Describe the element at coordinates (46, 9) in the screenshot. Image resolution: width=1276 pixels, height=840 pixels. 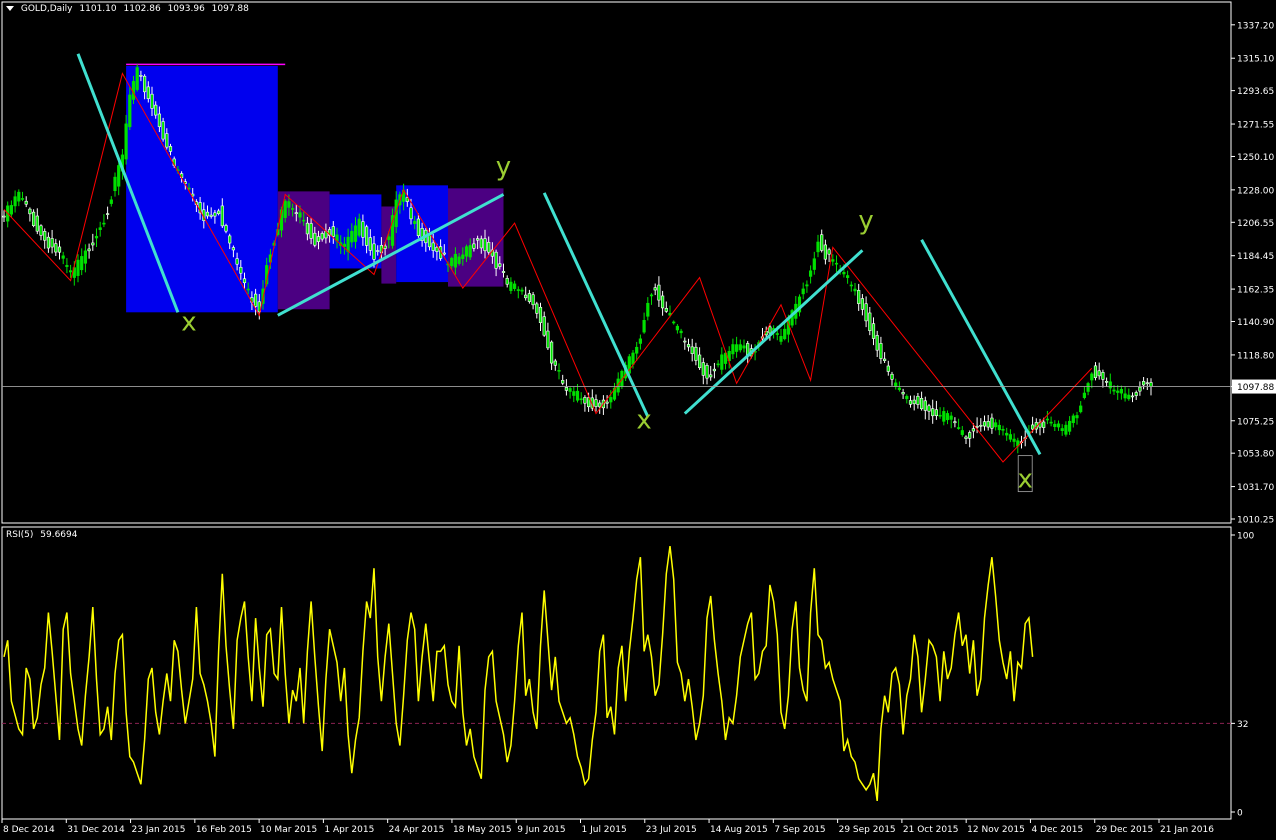
I see `symbol-label: GOLD,Daily` at that location.